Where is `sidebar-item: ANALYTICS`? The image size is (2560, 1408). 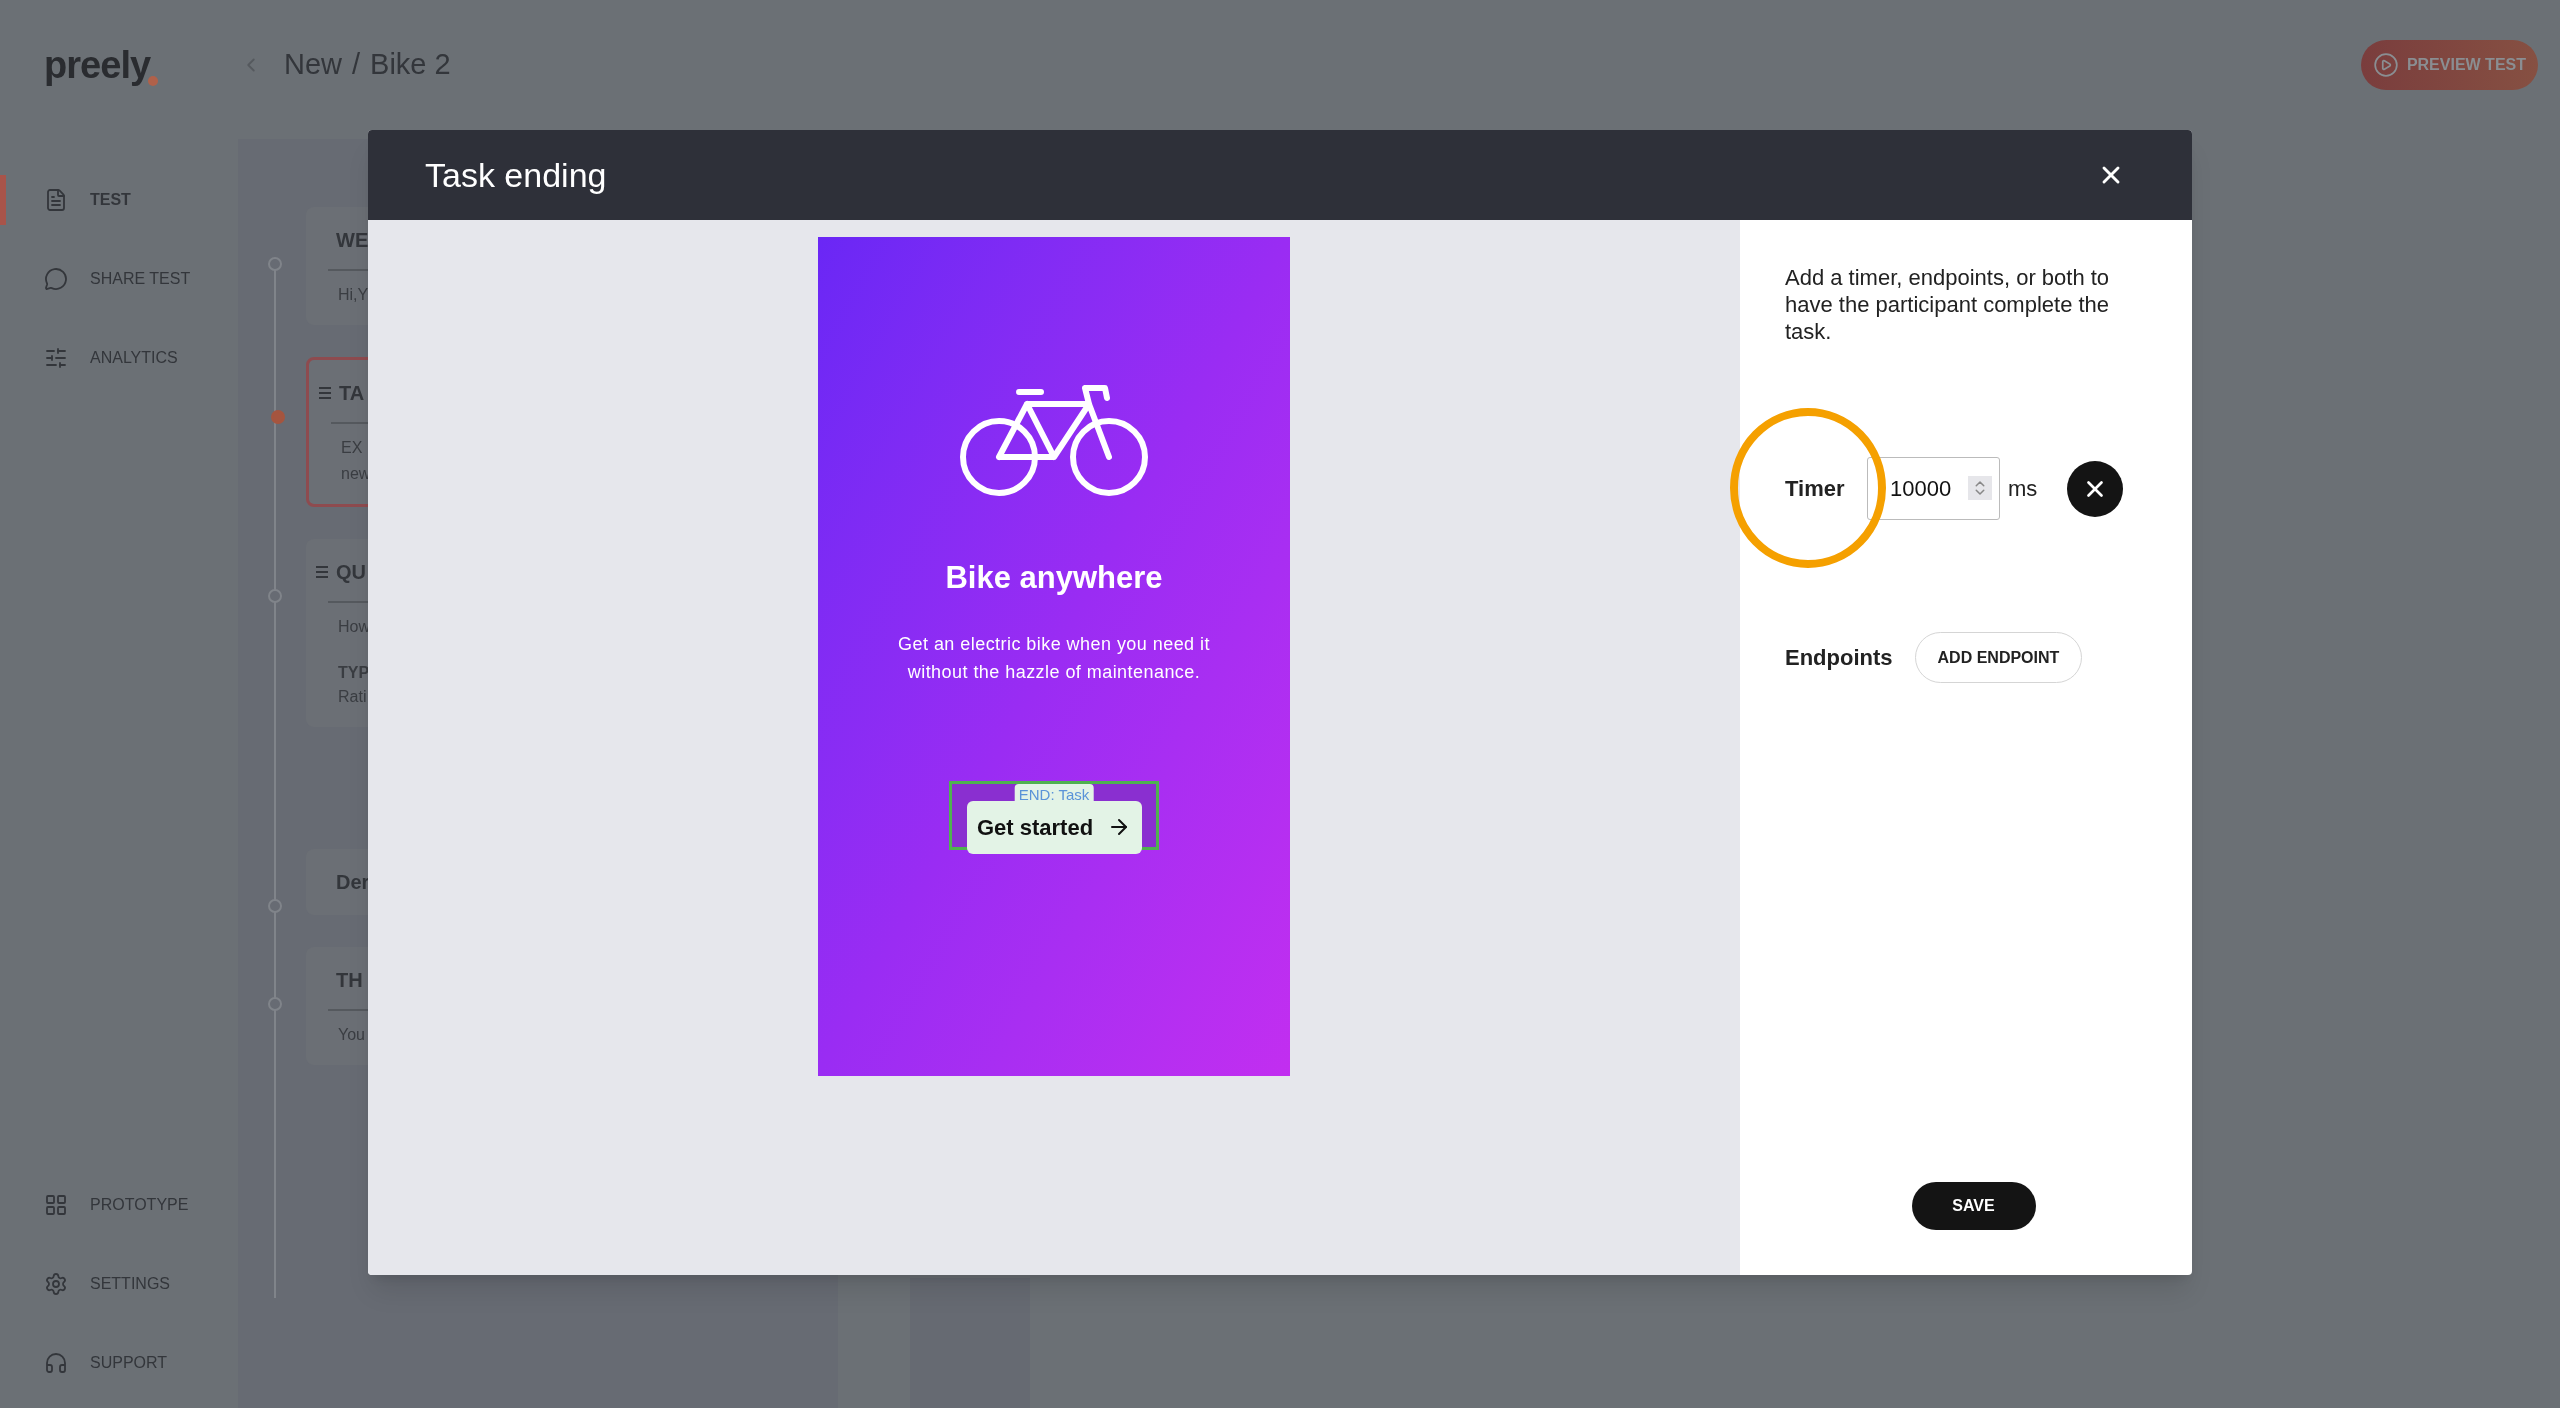 sidebar-item: ANALYTICS is located at coordinates (119, 358).